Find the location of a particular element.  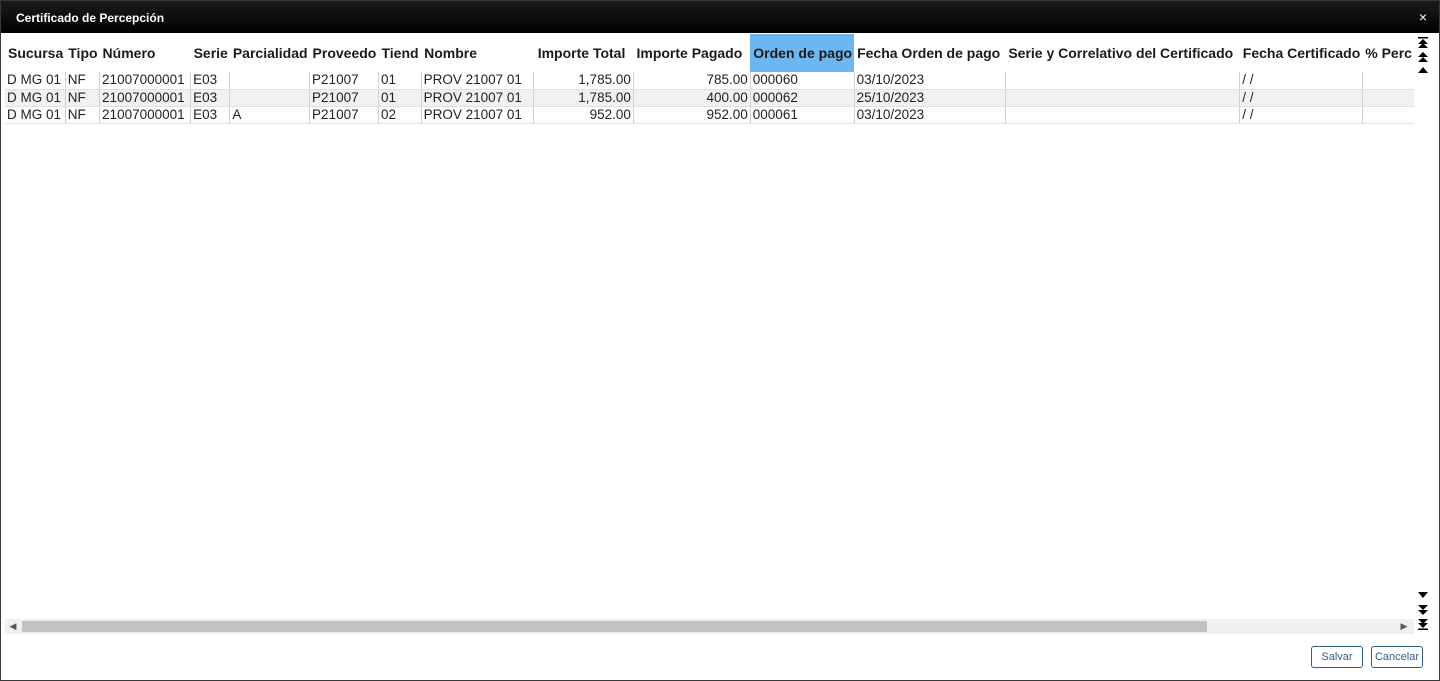

cancel-button: Cancelar is located at coordinates (1397, 657).